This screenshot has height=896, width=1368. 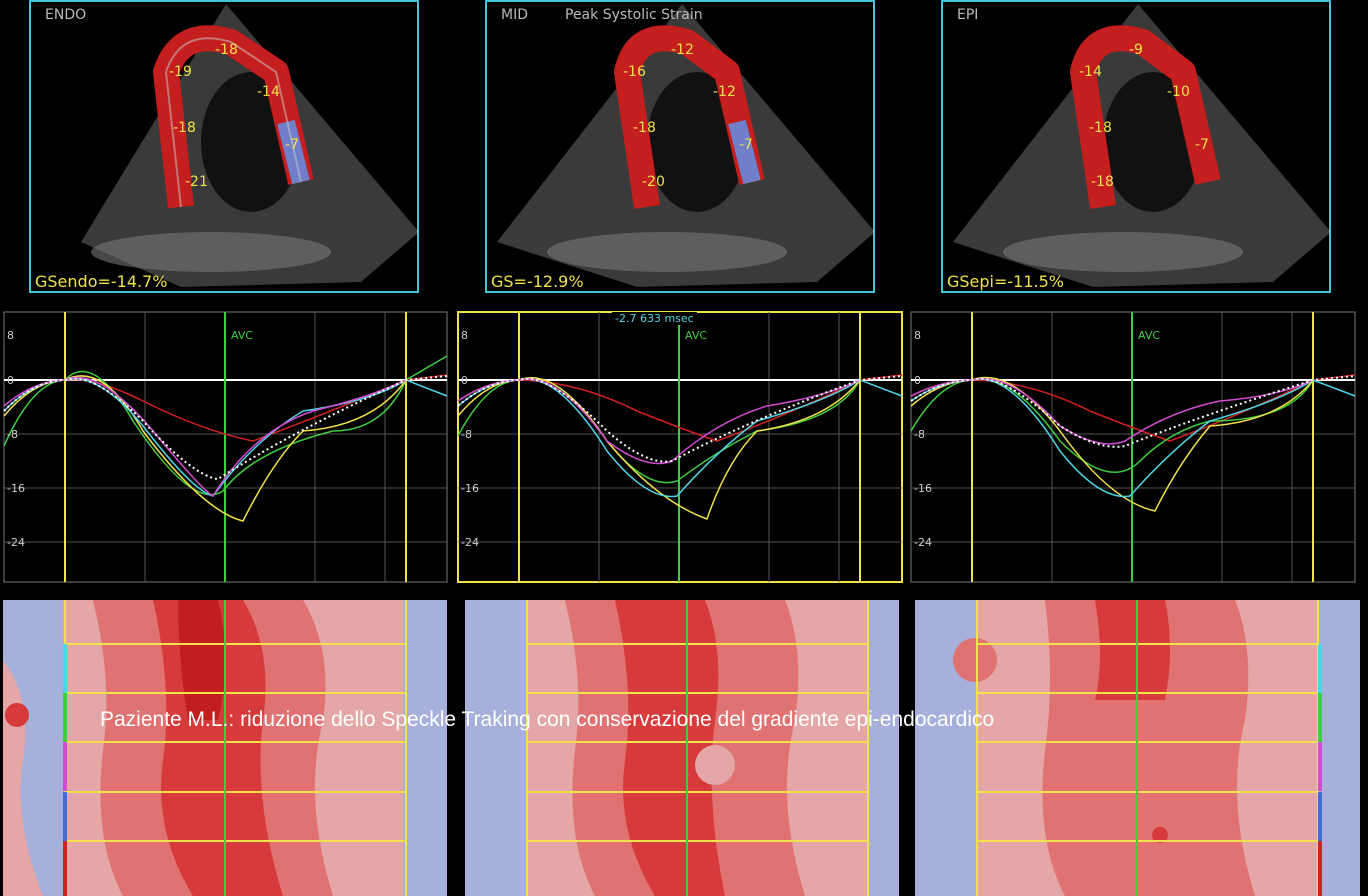 I want to click on panel-label: EPI, so click(x=968, y=15).